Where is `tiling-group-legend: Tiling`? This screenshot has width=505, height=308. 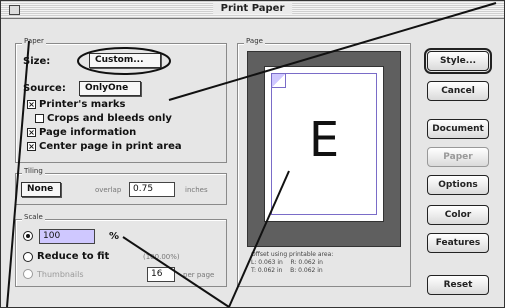
tiling-group-legend: Tiling is located at coordinates (33, 171).